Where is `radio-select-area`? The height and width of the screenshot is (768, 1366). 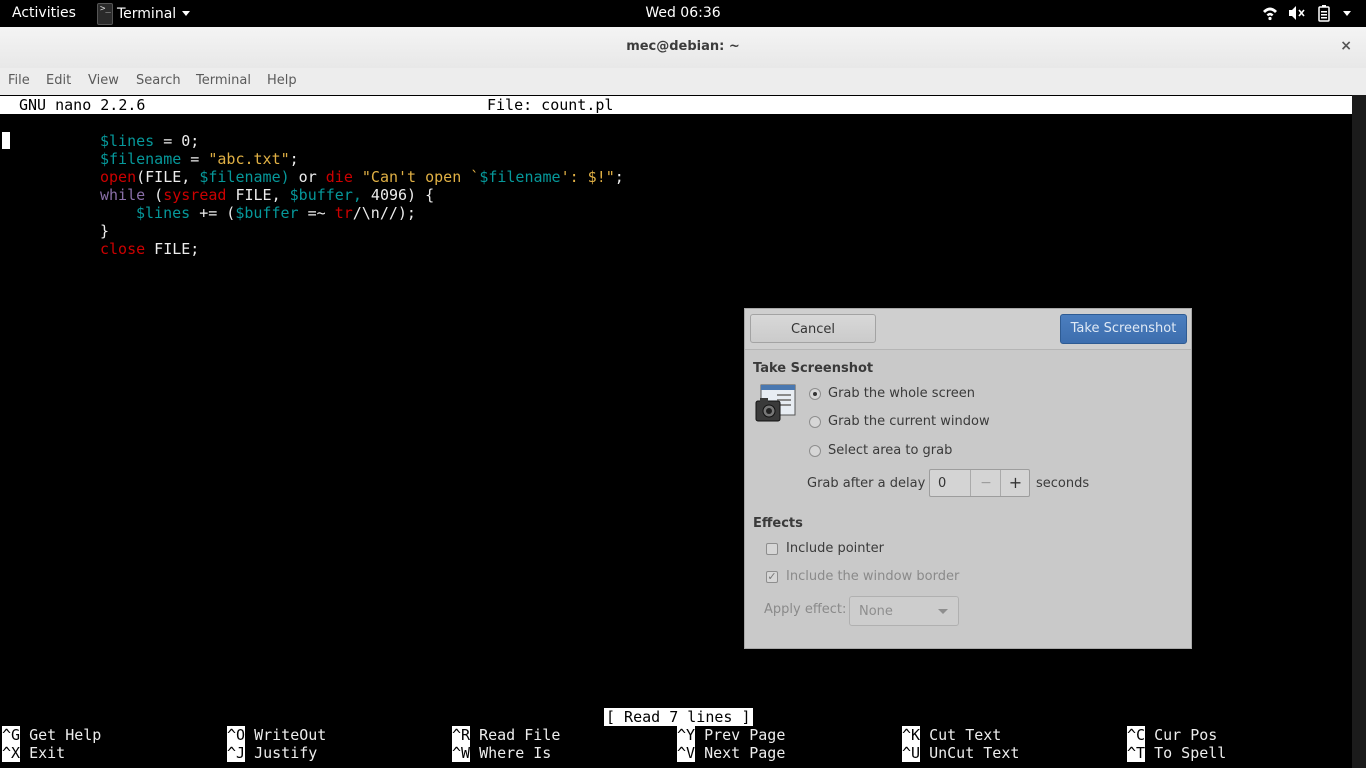 radio-select-area is located at coordinates (815, 451).